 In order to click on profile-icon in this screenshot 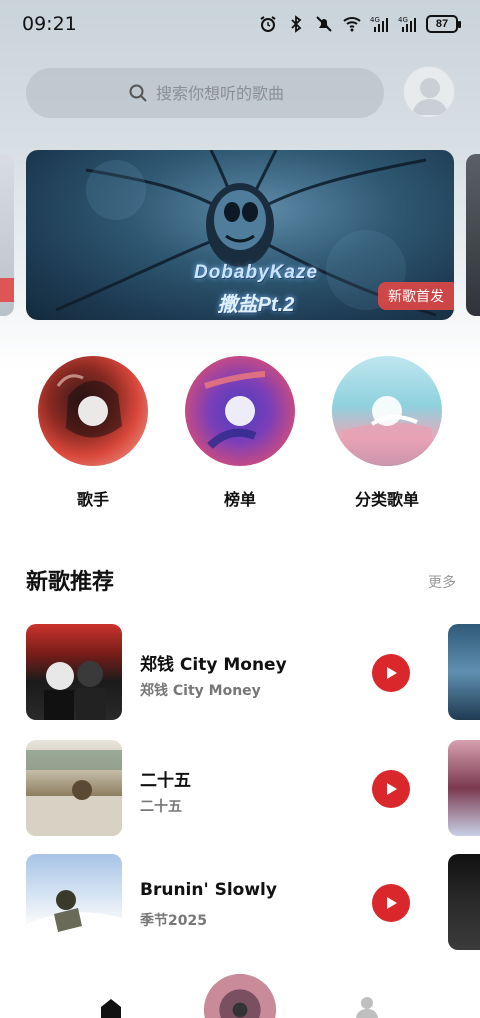, I will do `click(367, 1007)`.